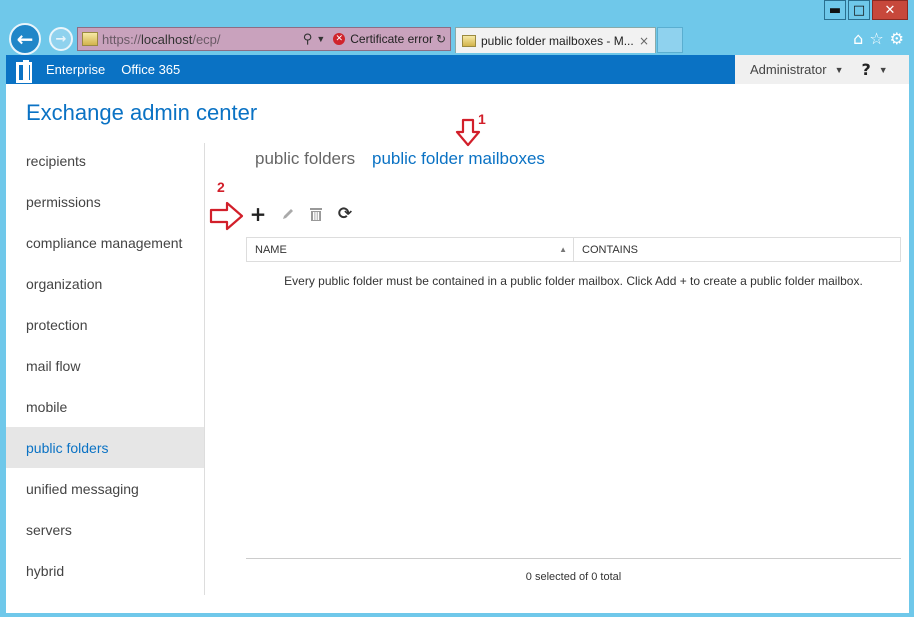  I want to click on sidebar-item-servers: servers, so click(105, 529).